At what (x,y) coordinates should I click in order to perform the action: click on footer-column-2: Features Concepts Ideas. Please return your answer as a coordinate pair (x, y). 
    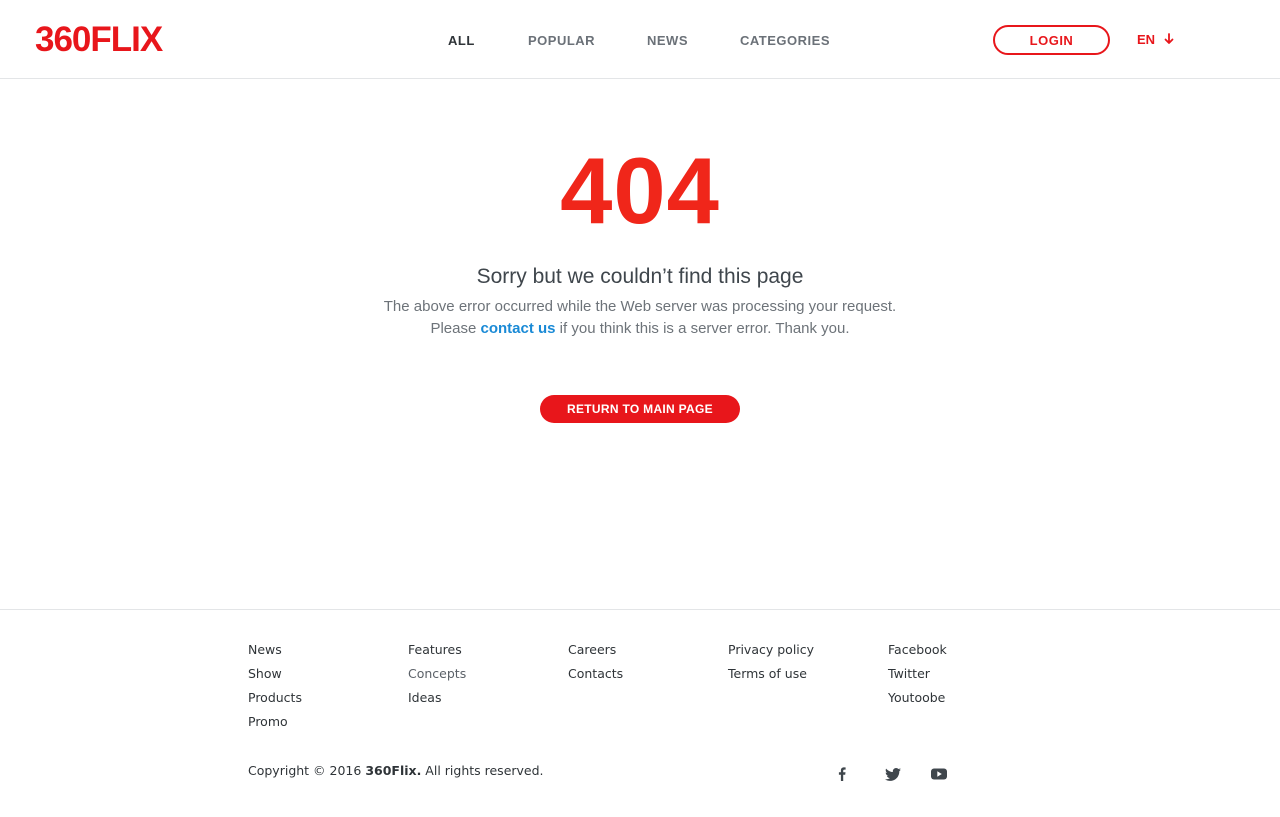
    Looking at the image, I should click on (437, 674).